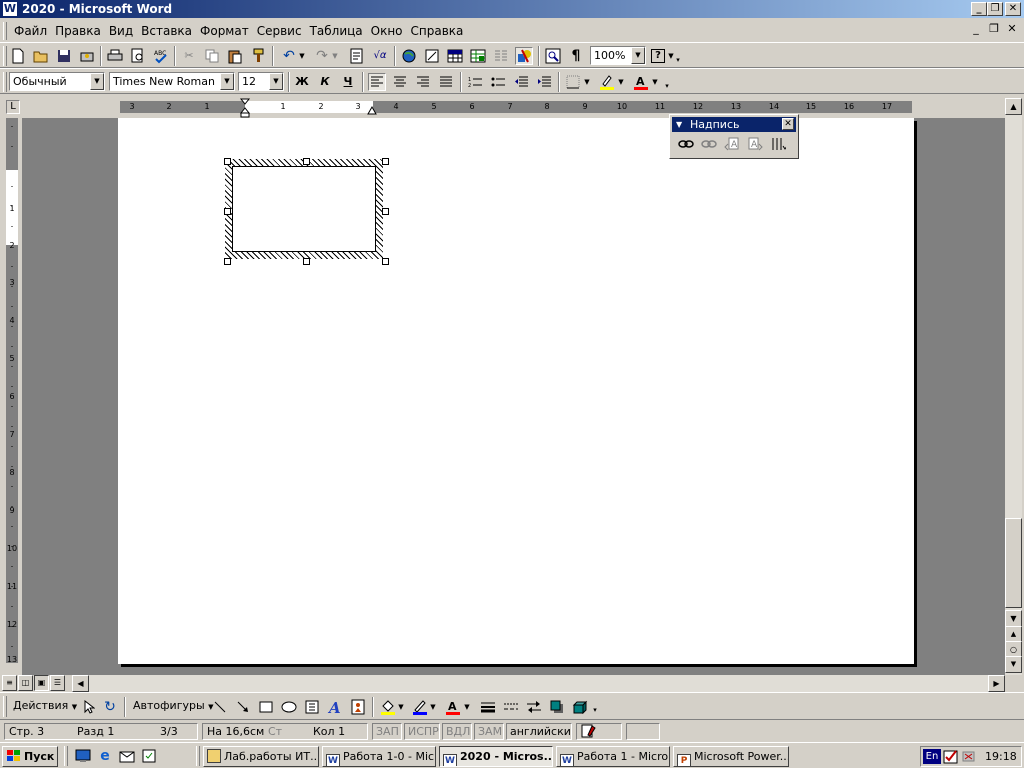 This screenshot has width=1024, height=768. What do you see at coordinates (5, 31) in the screenshot?
I see `menu-grip` at bounding box center [5, 31].